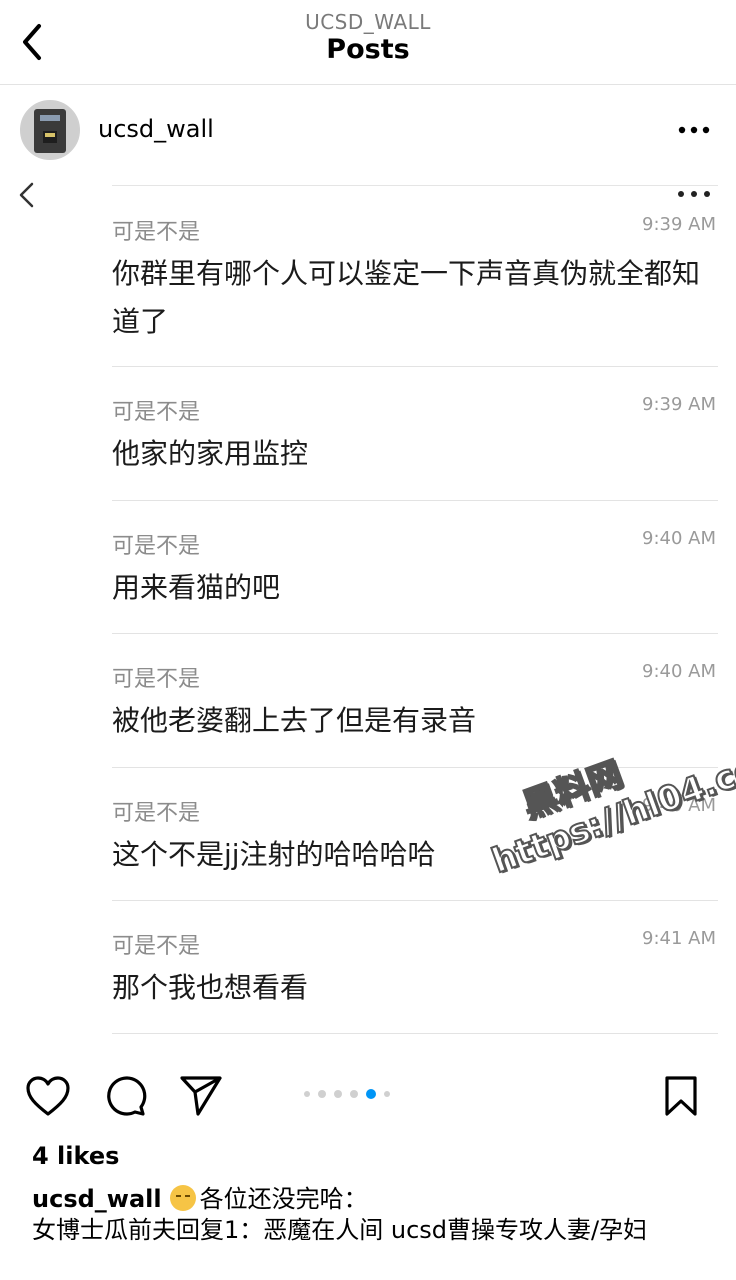 The height and width of the screenshot is (1280, 736). What do you see at coordinates (371, 1094) in the screenshot?
I see `carousel-dot-active` at bounding box center [371, 1094].